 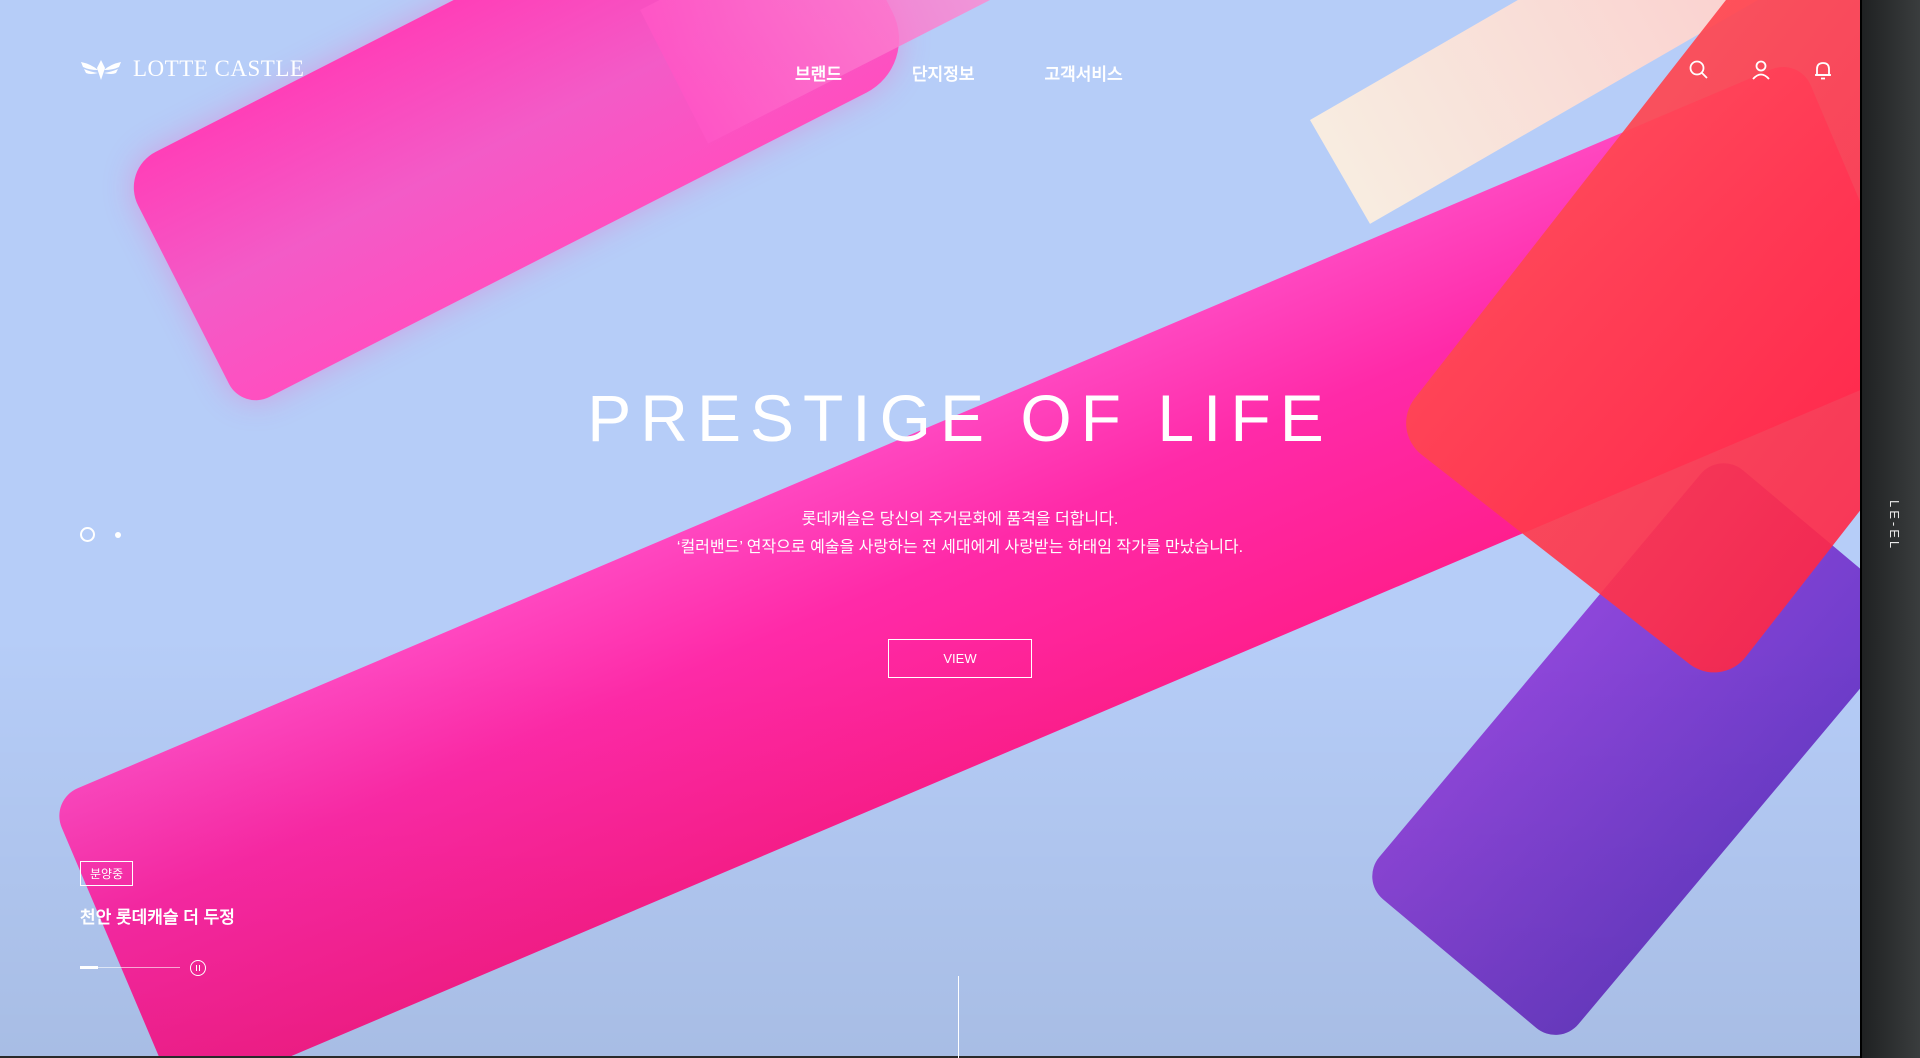 I want to click on hero-headline: PRESTIGE OF LIFE, so click(x=960, y=418).